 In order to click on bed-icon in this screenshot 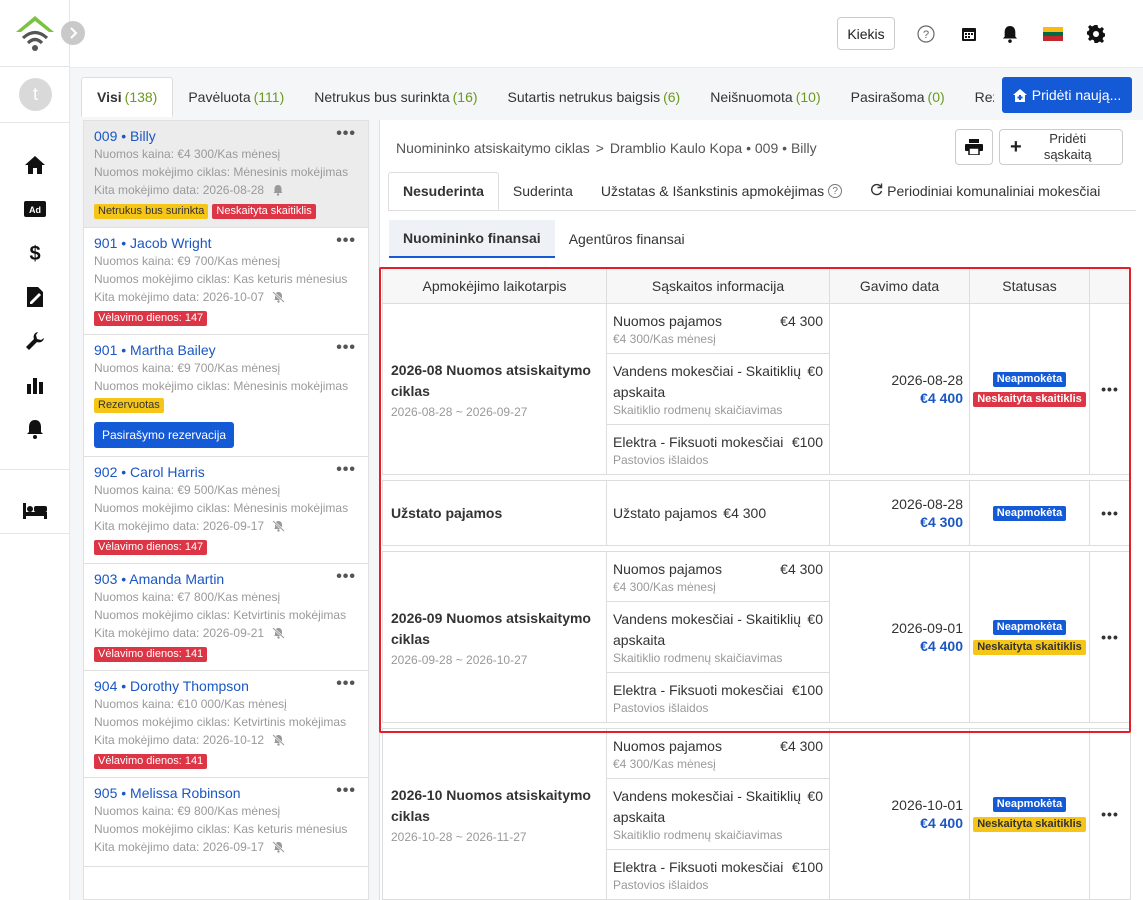, I will do `click(35, 511)`.